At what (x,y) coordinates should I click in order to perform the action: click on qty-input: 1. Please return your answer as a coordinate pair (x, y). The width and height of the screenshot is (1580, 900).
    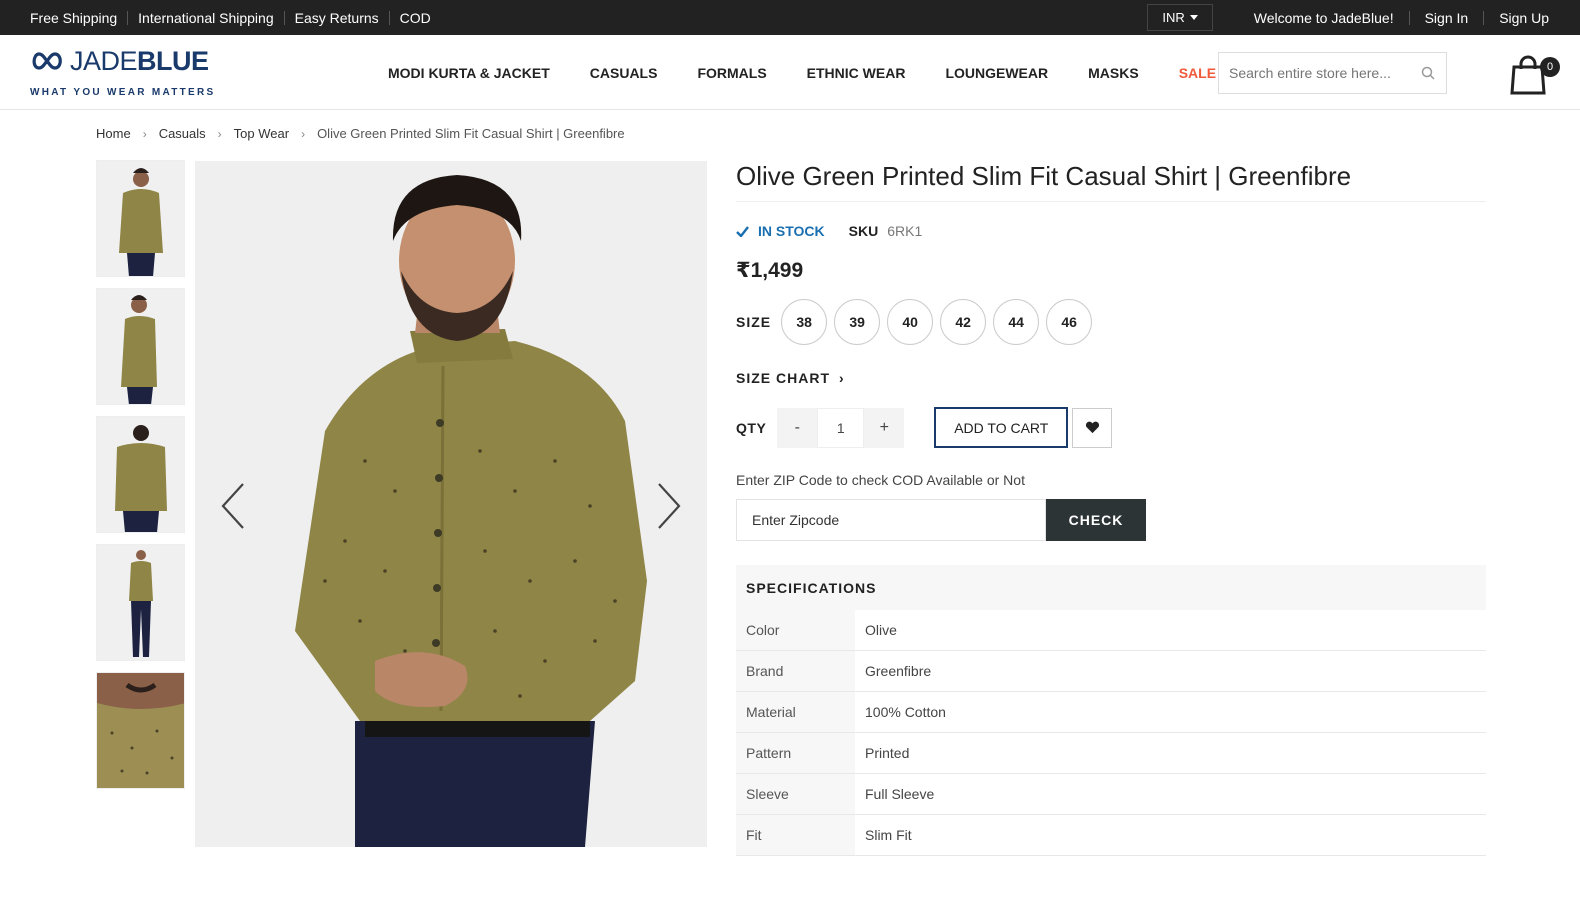
    Looking at the image, I should click on (841, 427).